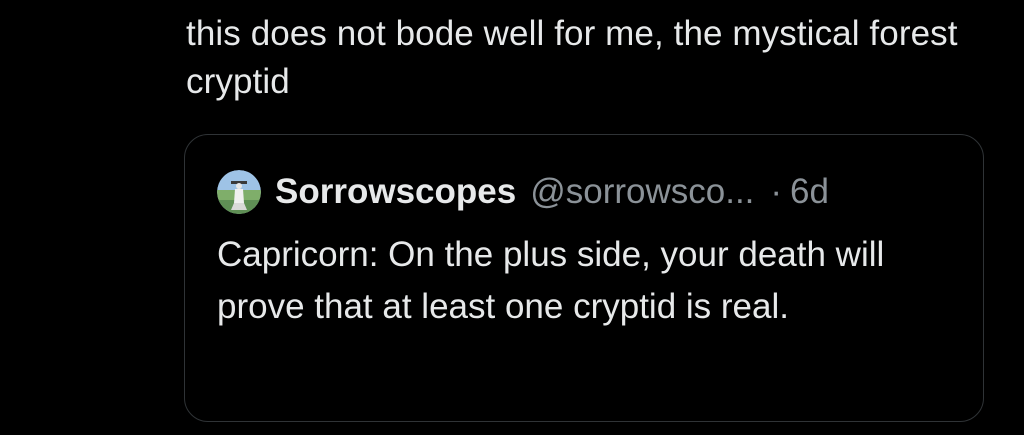  I want to click on quoted-tweet-header: Sorrowscopes @sorrowsco... · 6d, so click(523, 192).